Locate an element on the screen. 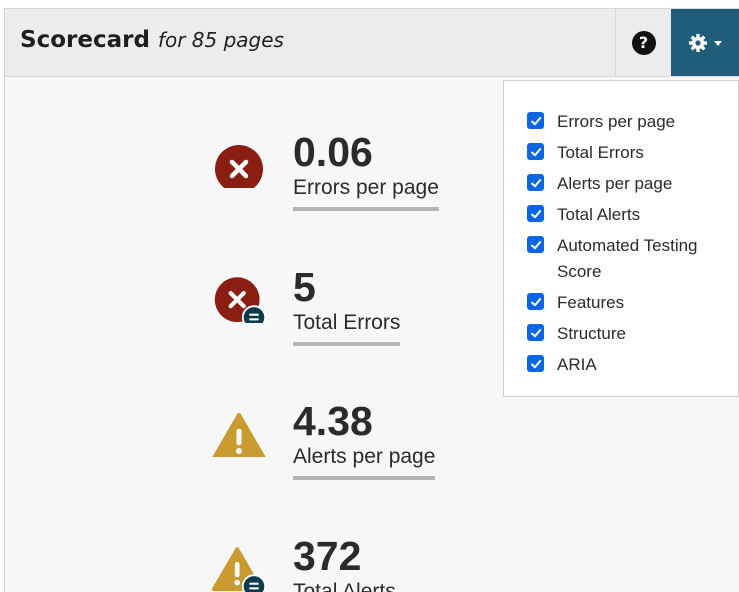 The width and height of the screenshot is (739, 592). error-total-icon is located at coordinates (240, 300).